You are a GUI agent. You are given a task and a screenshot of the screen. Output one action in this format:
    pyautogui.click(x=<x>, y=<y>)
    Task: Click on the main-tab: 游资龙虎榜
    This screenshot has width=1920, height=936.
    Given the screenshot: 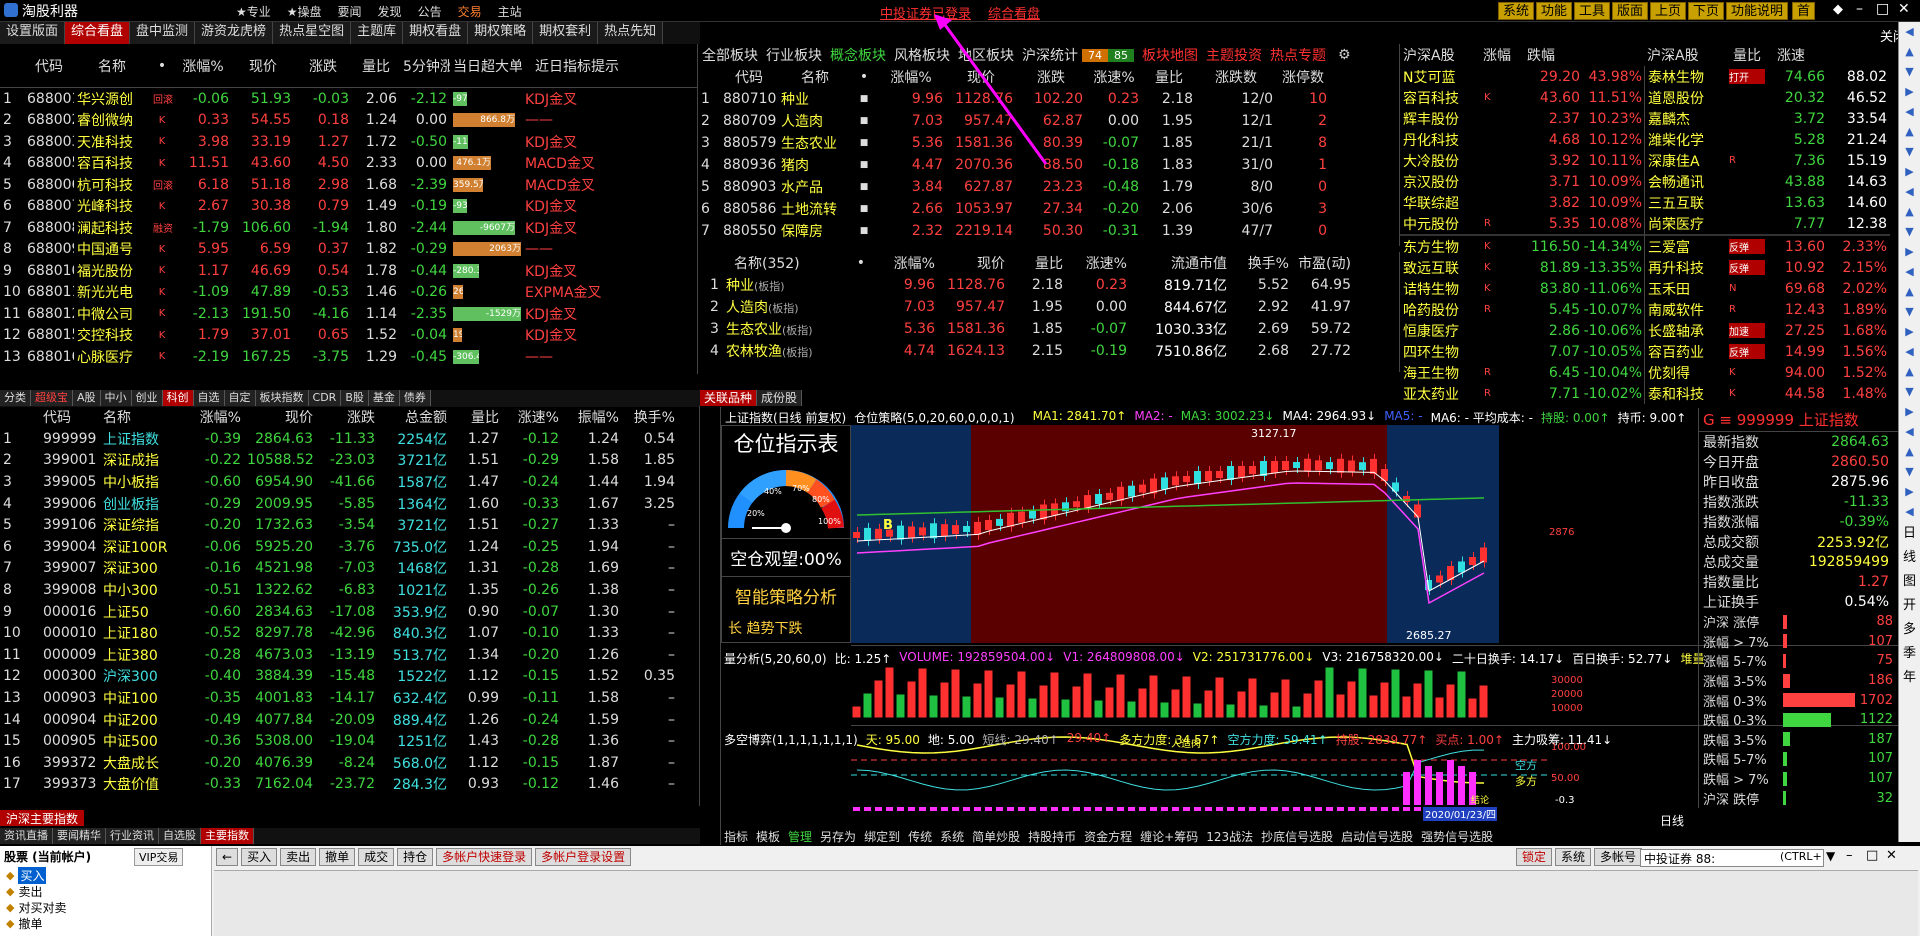 What is the action you would take?
    pyautogui.click(x=234, y=33)
    